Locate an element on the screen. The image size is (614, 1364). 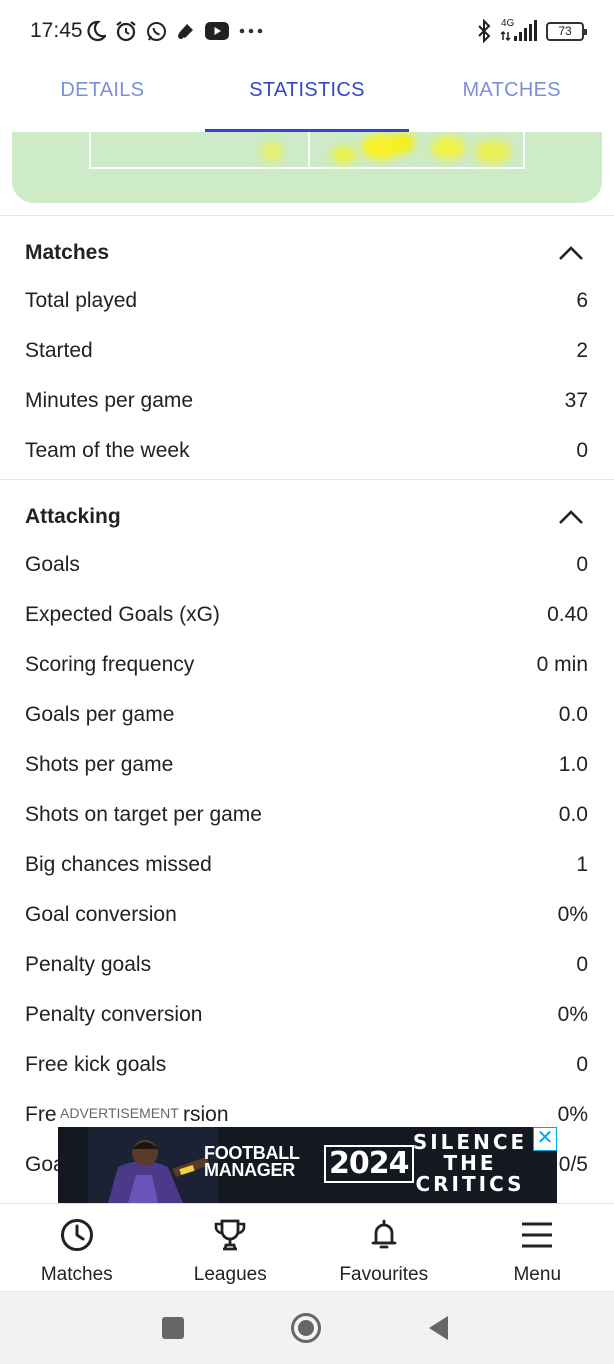
ad-close-button: ✕ is located at coordinates (545, 1139).